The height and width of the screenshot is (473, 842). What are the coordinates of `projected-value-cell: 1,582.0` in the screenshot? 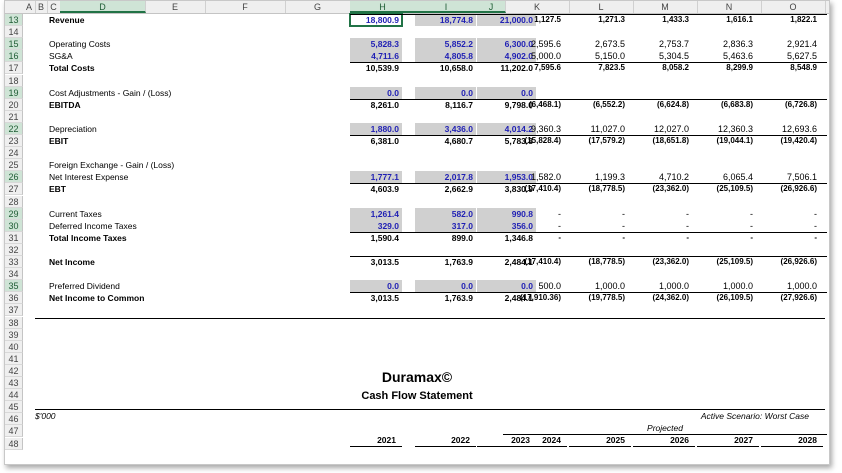 It's located at (536, 177).